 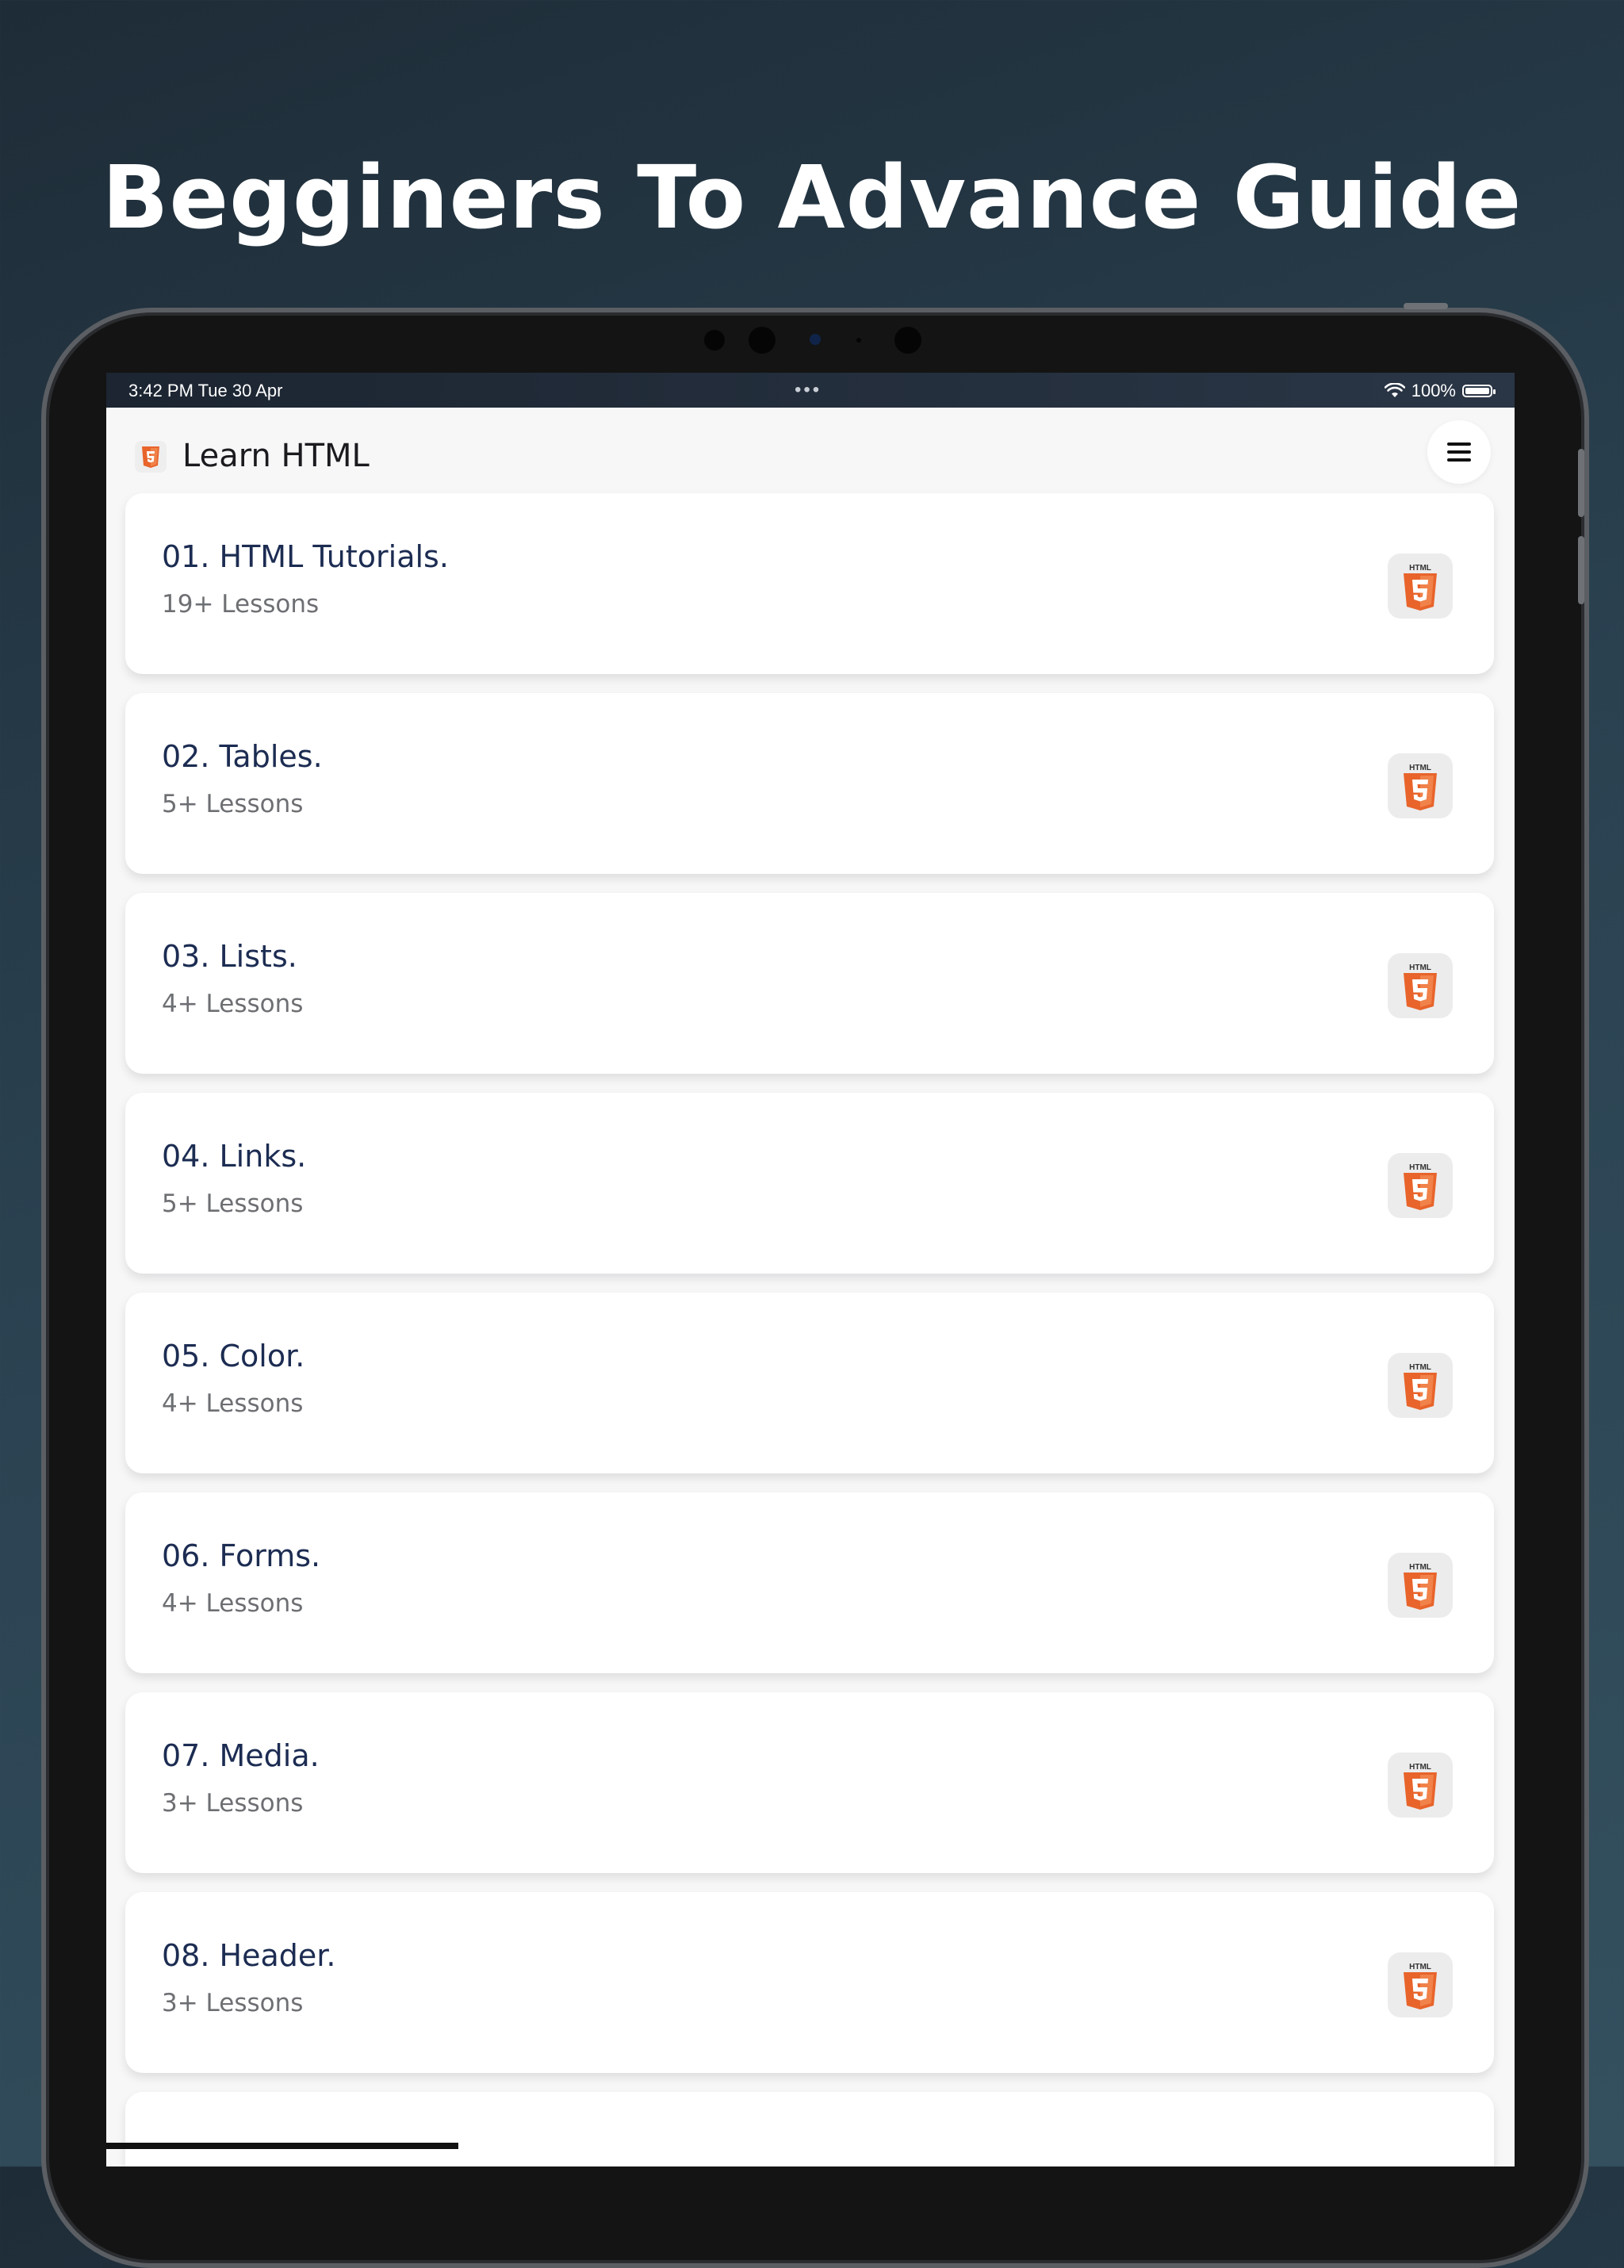 What do you see at coordinates (816, 339) in the screenshot?
I see `camera-sensor` at bounding box center [816, 339].